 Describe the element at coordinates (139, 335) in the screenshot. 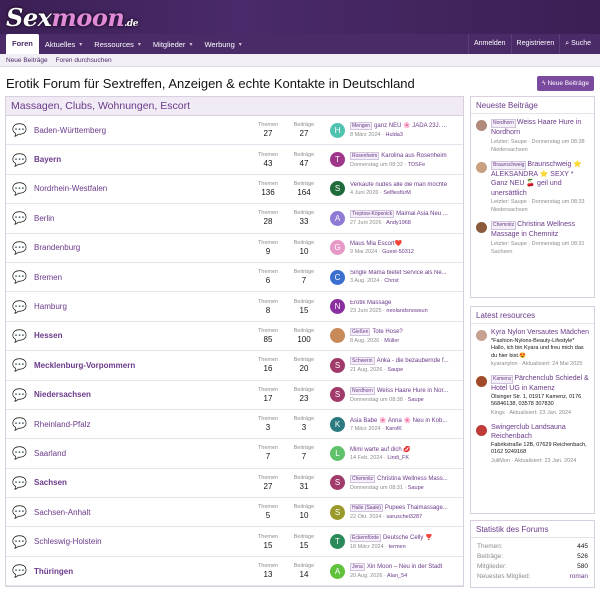

I see `forum-name: Hessen` at that location.